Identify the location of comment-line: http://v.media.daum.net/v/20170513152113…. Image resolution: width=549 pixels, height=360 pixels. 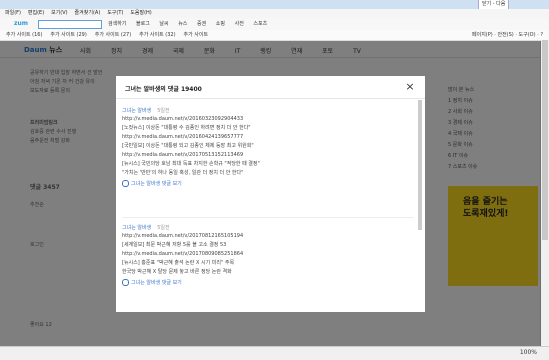
(268, 155).